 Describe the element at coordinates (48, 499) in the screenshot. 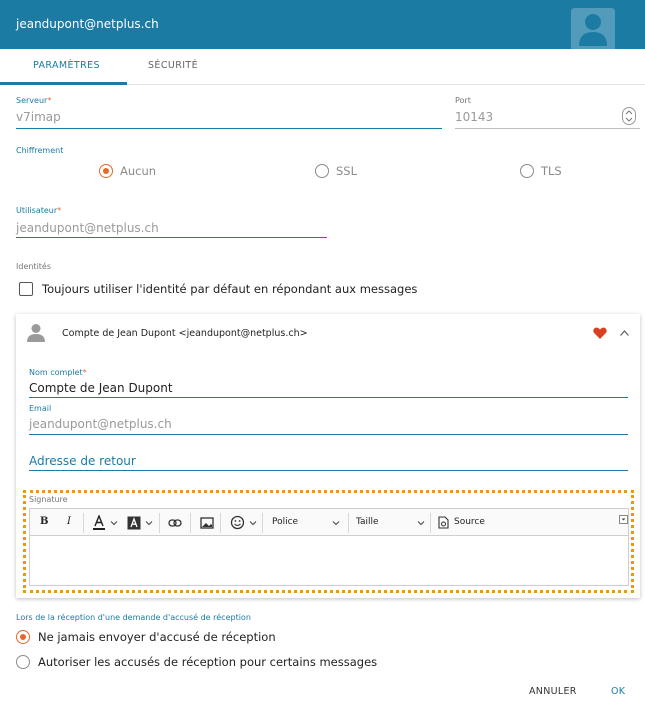

I see `signature-label: Signature` at that location.